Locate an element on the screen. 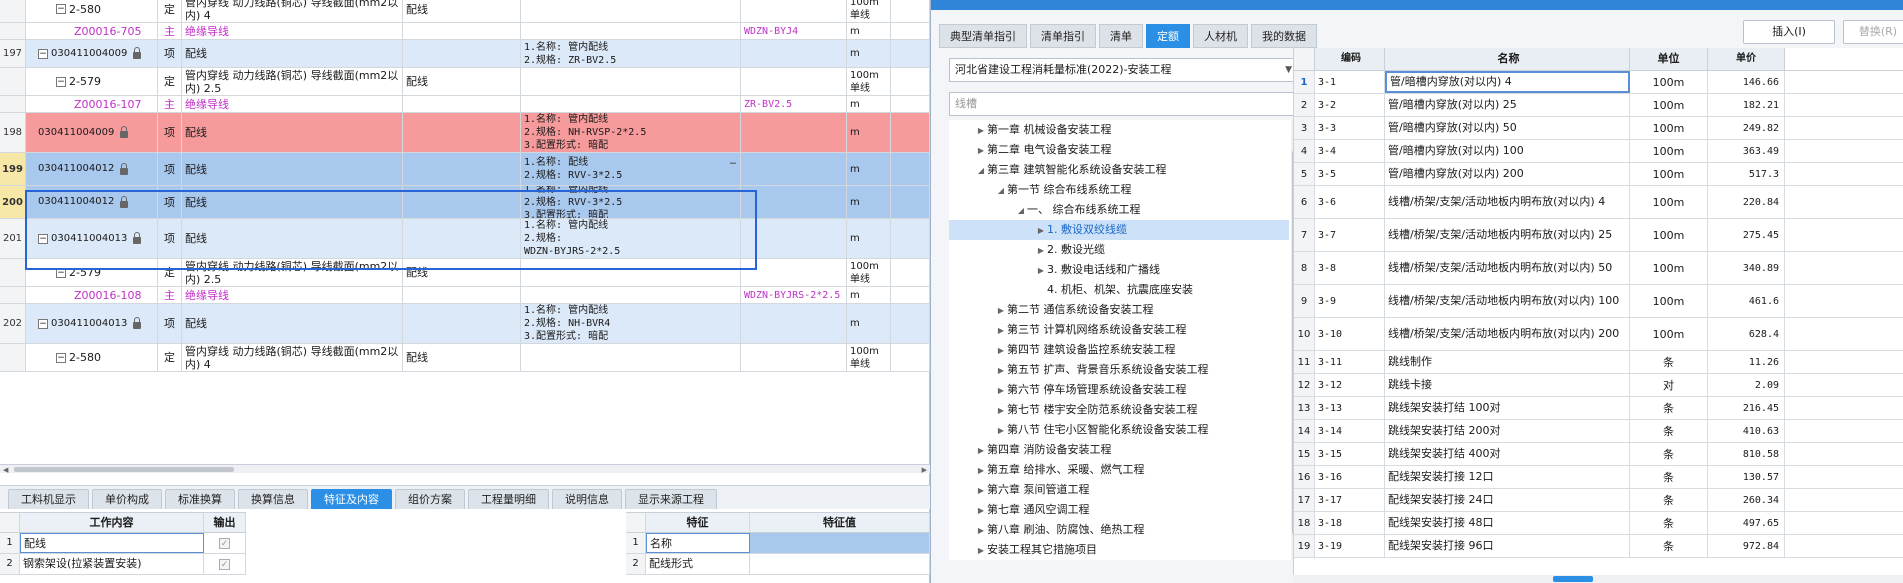 Image resolution: width=1903 pixels, height=583 pixels. quota-name: 配线架安装打接 12口 is located at coordinates (1507, 477).